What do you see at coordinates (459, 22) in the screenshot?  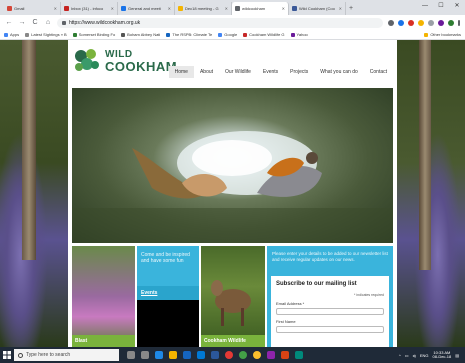 I see `menu-icon` at bounding box center [459, 22].